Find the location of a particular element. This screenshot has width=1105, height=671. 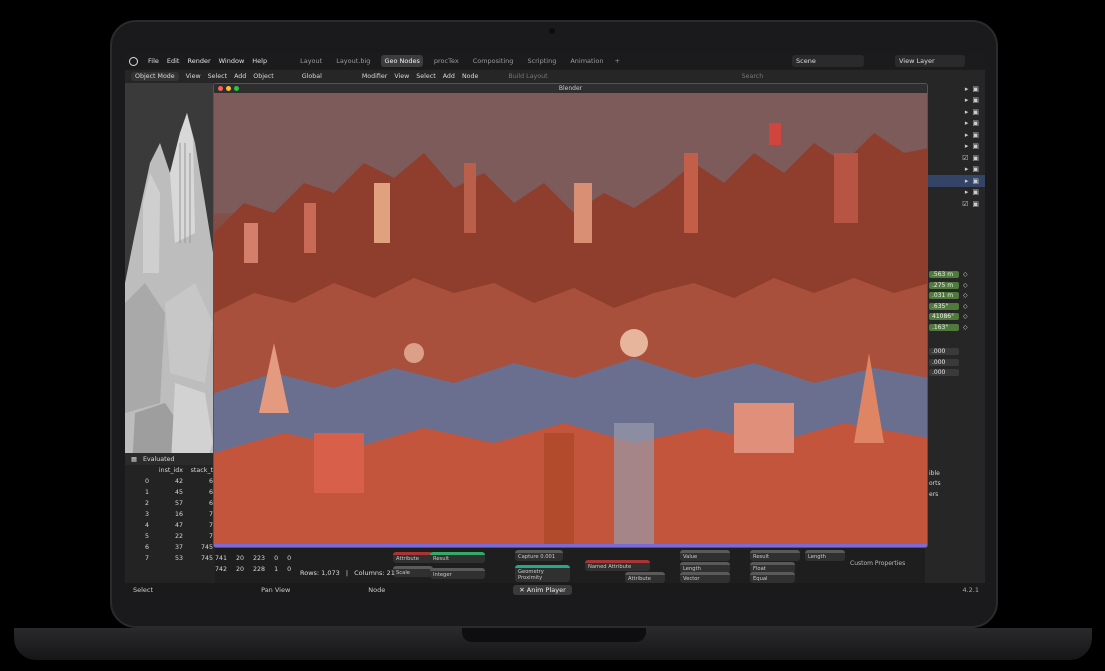

node-result-2: Result is located at coordinates (775, 555).